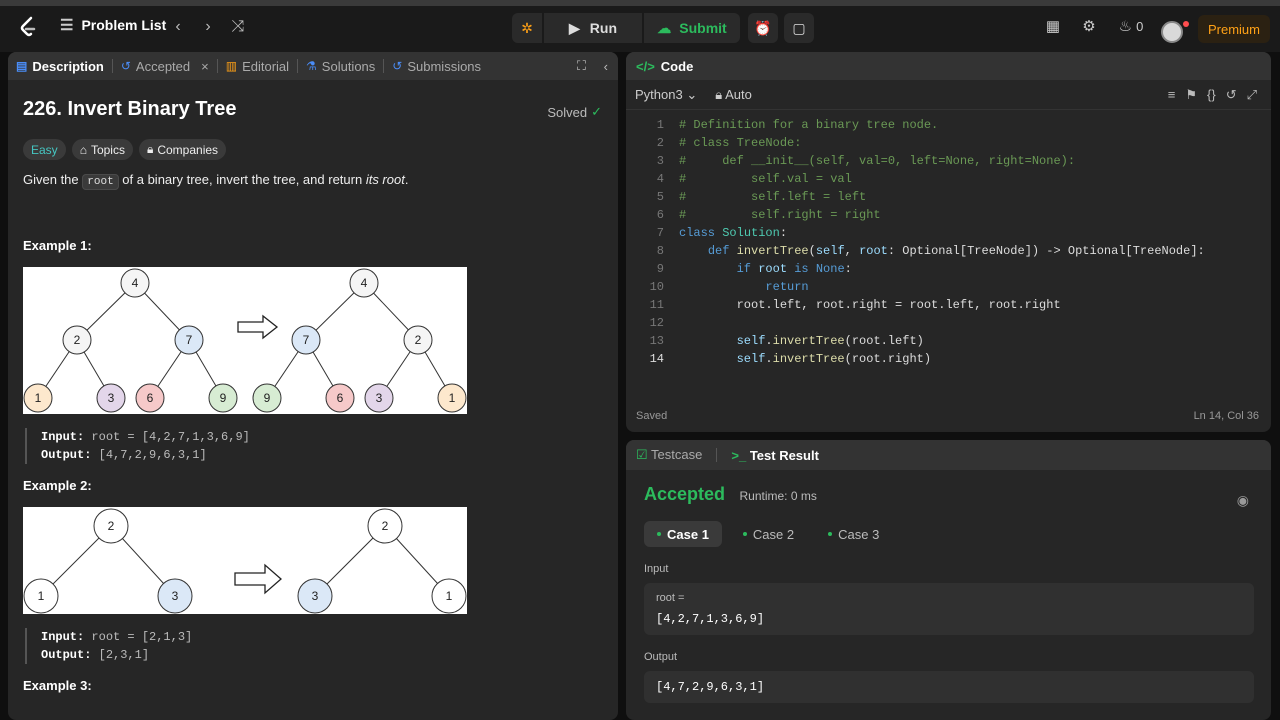 This screenshot has height=720, width=1280. Describe the element at coordinates (205, 66) in the screenshot. I see `close-tab-icon: ×` at that location.